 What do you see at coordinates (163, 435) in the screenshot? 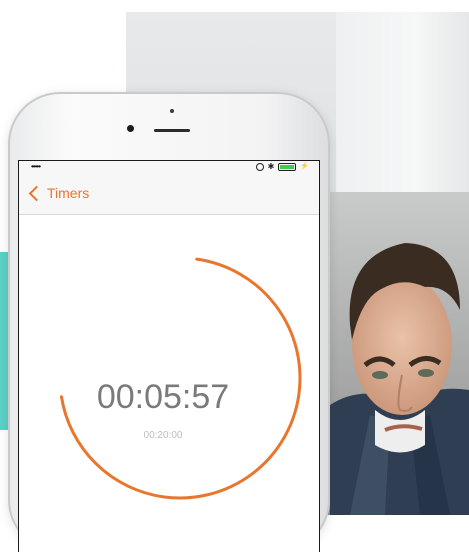
I see `timer-total-duration: 00:20:00` at bounding box center [163, 435].